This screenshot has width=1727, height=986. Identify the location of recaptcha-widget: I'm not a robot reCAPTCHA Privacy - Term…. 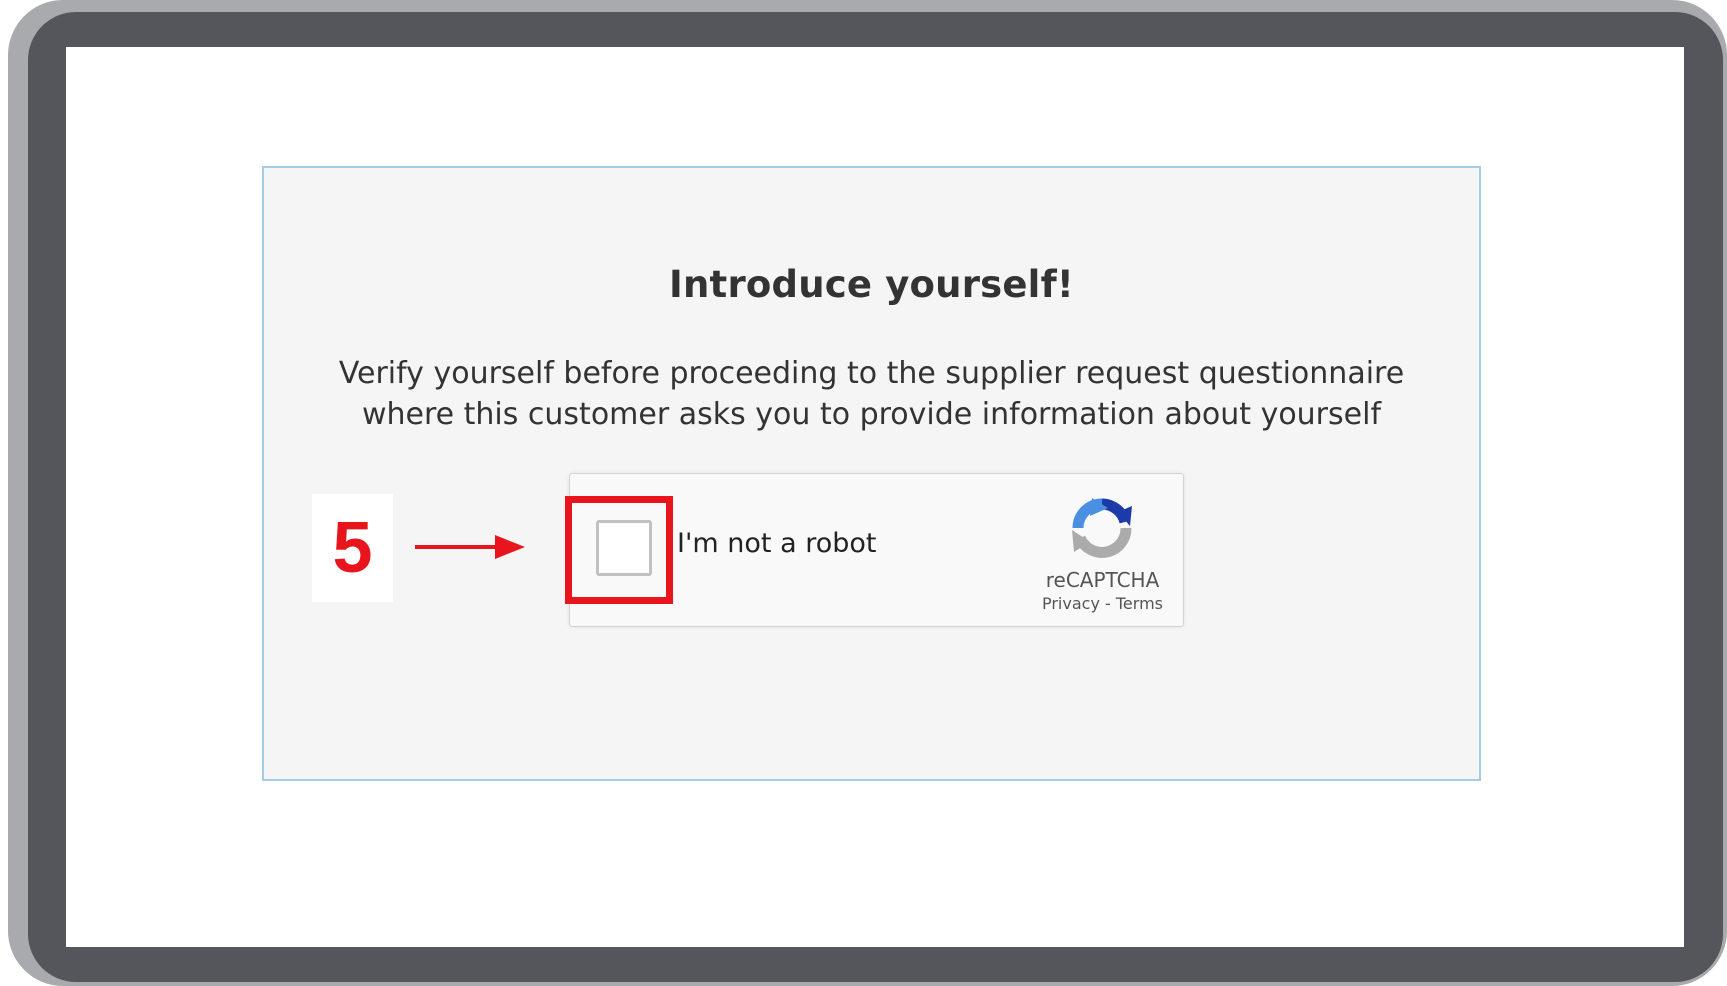
(876, 550).